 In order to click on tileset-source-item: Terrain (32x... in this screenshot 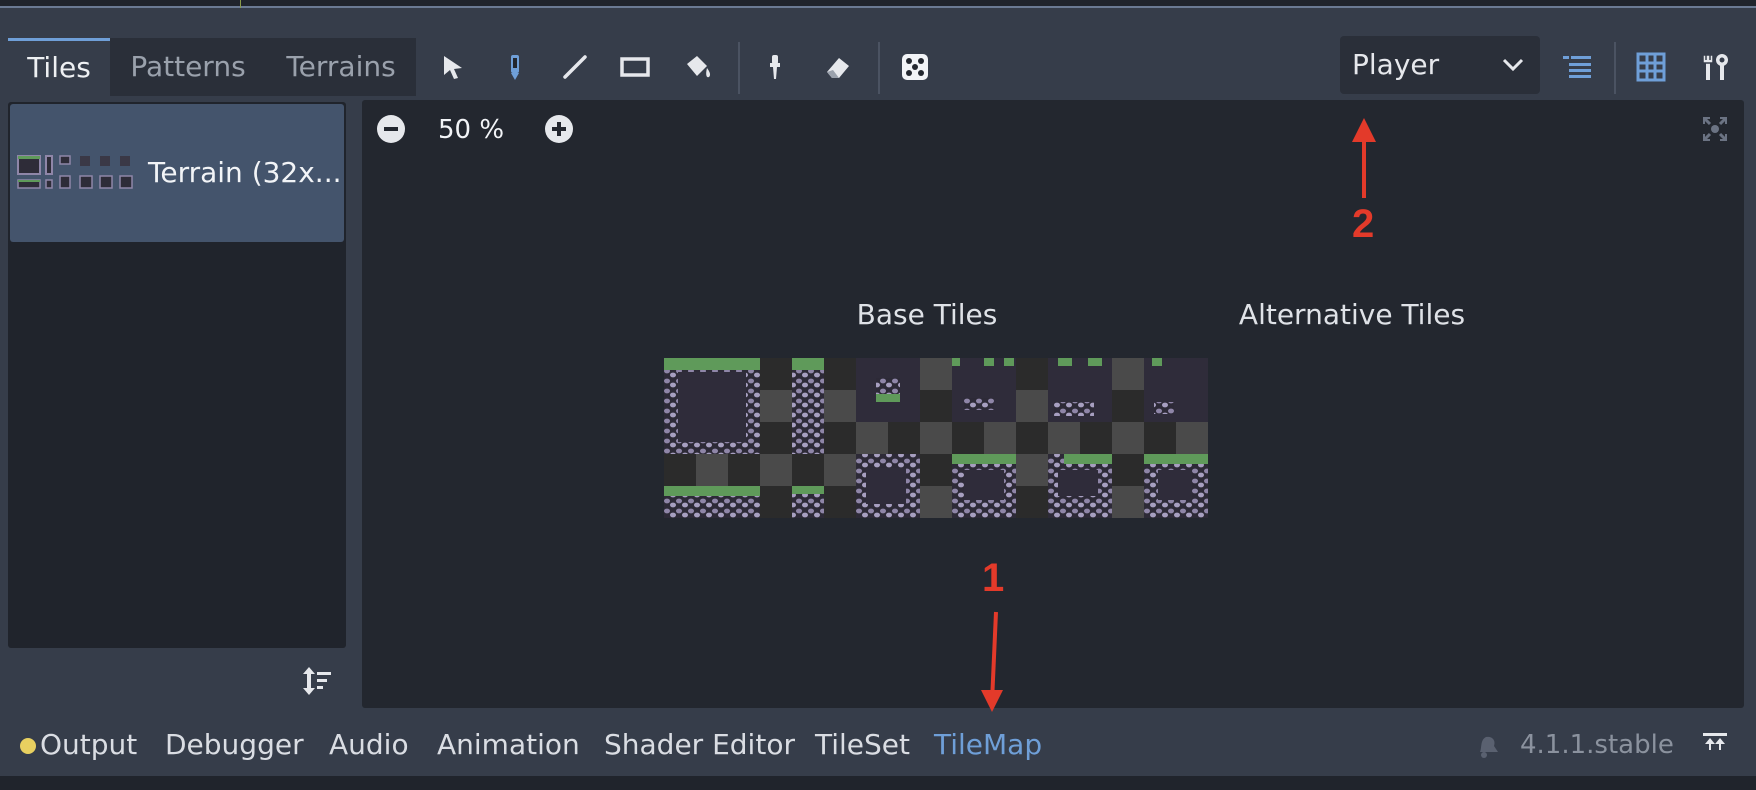, I will do `click(177, 173)`.